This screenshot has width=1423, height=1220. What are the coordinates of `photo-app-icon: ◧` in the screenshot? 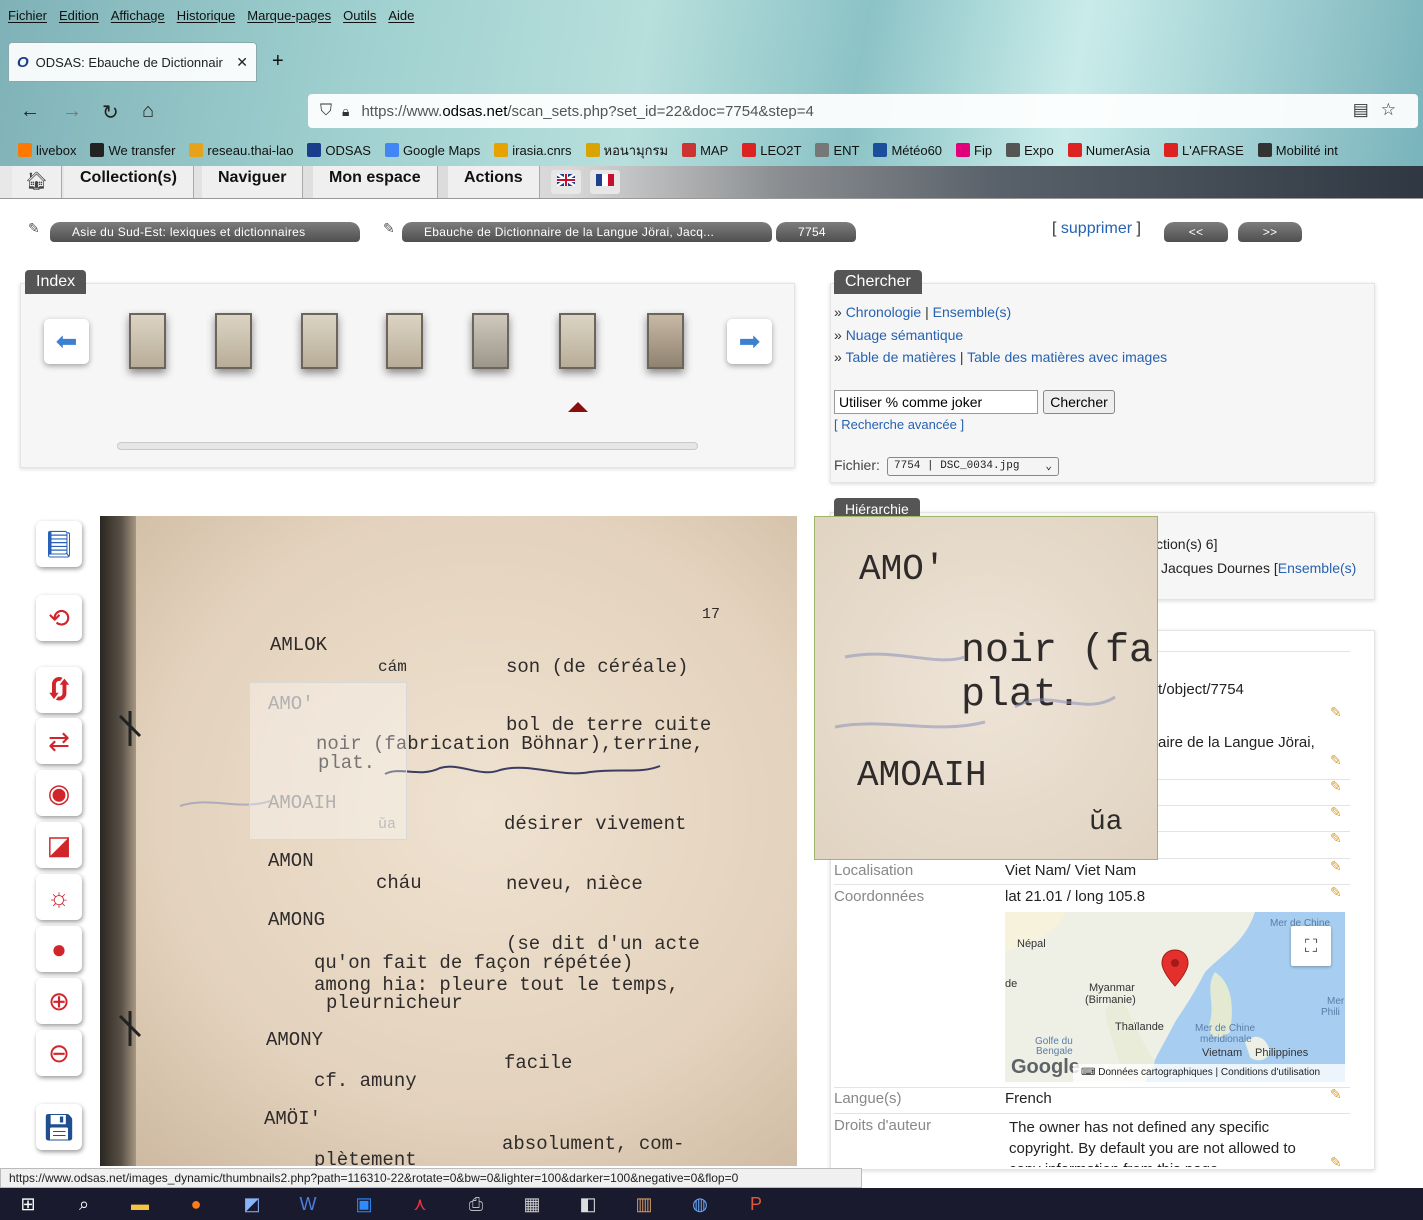 It's located at (588, 1204).